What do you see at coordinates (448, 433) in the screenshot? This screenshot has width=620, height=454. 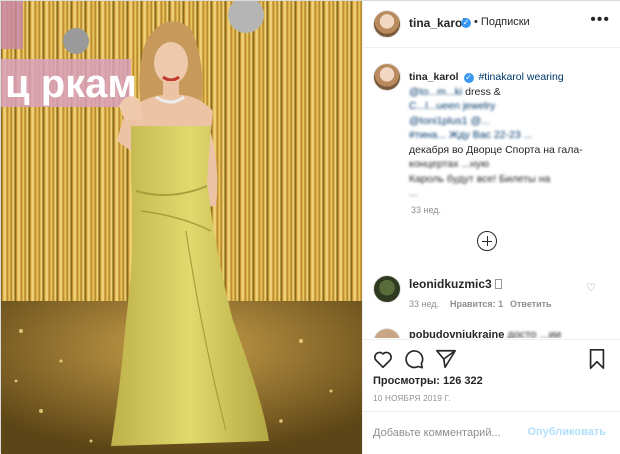 I see `comment-input` at bounding box center [448, 433].